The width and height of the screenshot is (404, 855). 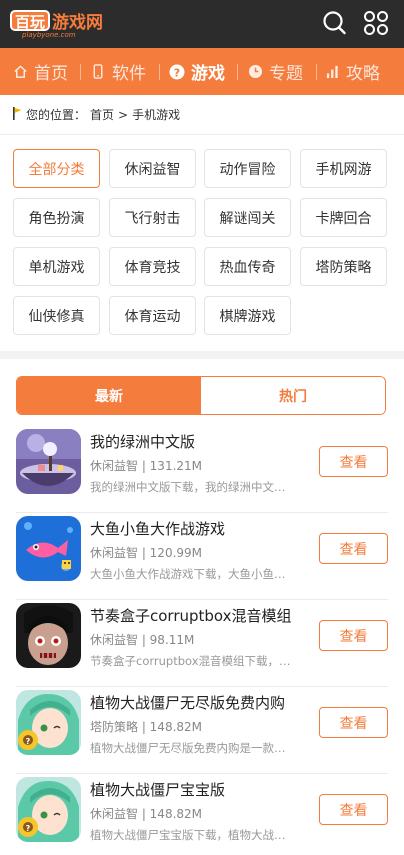 I want to click on main-nav: 首页 软件 ? 游戏 专题 攻略, so click(x=202, y=71).